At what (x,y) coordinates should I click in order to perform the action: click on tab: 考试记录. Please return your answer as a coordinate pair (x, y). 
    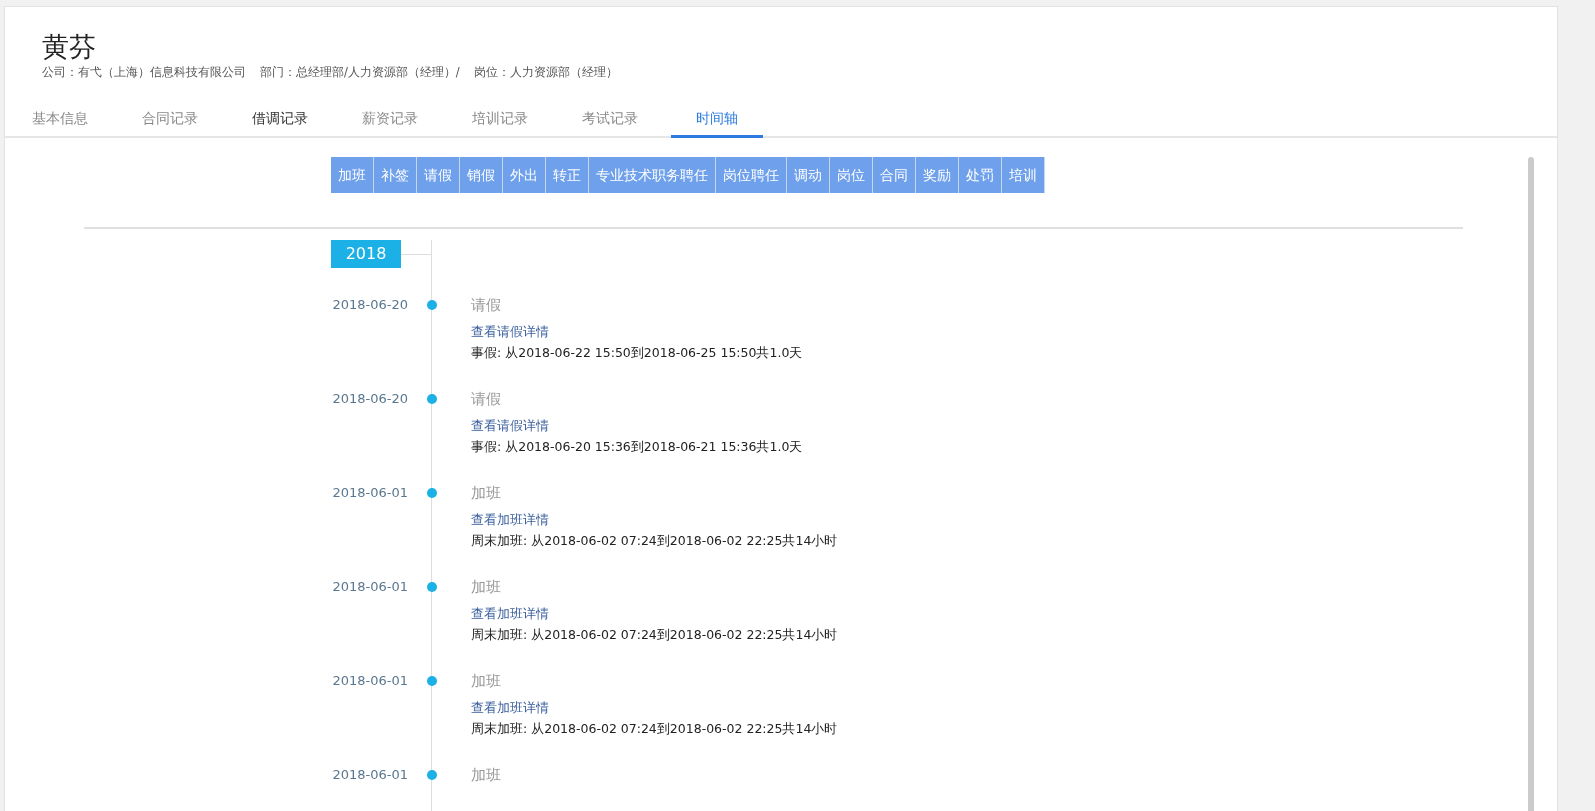
    Looking at the image, I should click on (610, 120).